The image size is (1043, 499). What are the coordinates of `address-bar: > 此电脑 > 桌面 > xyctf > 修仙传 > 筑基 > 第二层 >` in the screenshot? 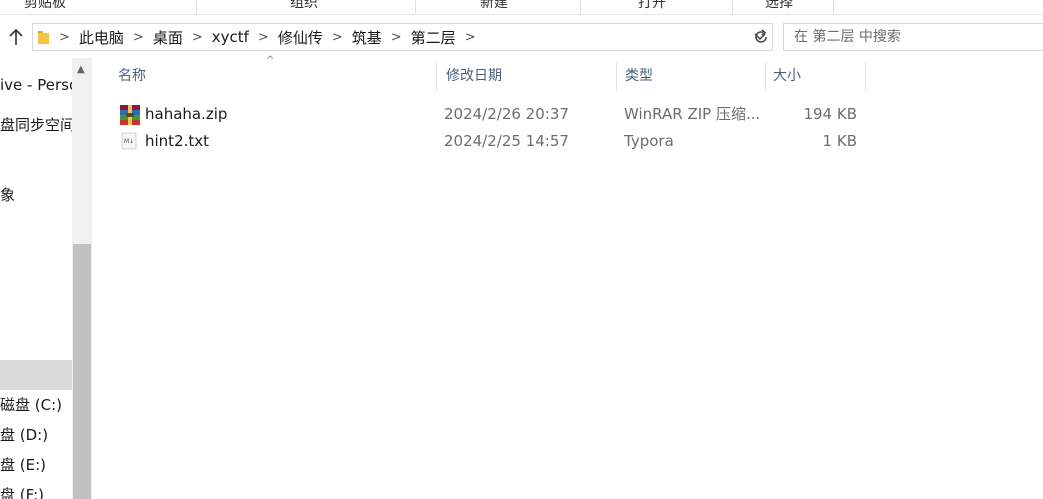 It's located at (402, 37).